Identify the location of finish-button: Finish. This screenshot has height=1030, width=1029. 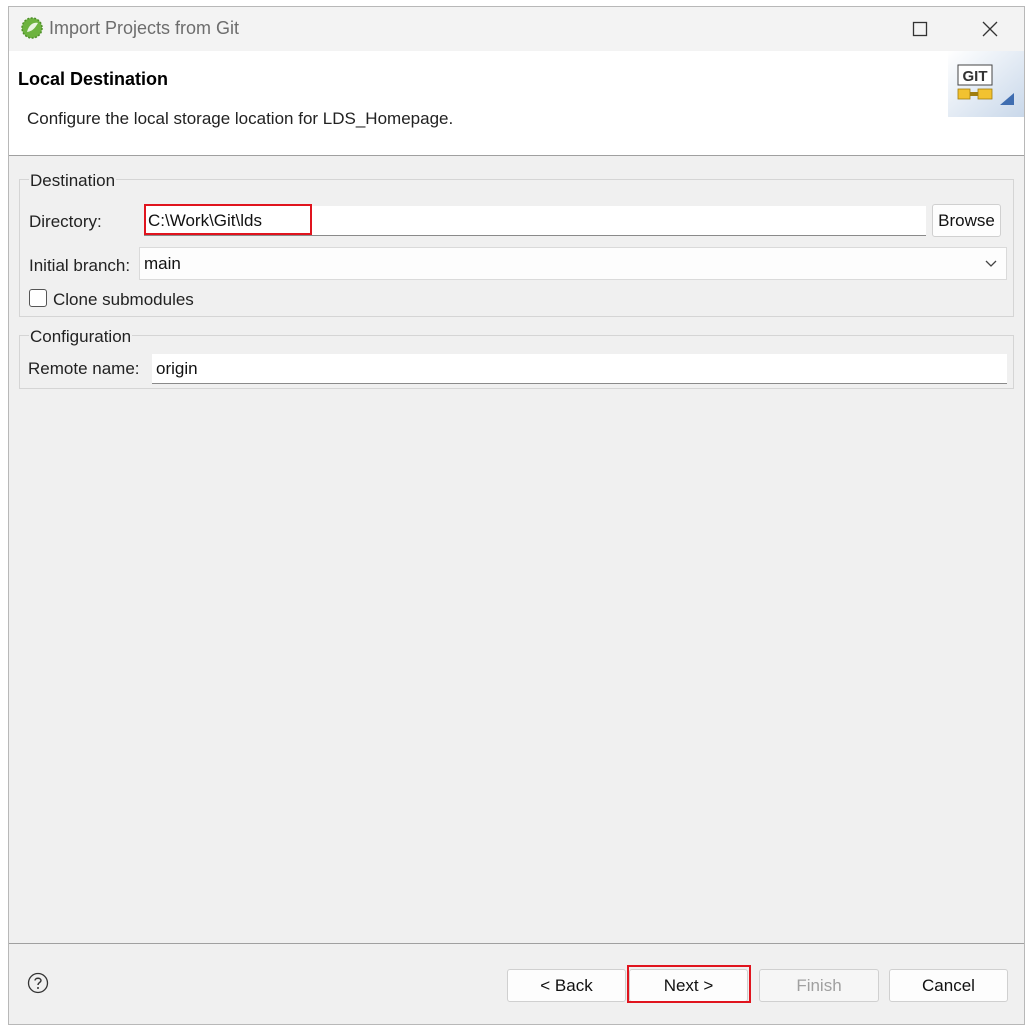
(819, 985).